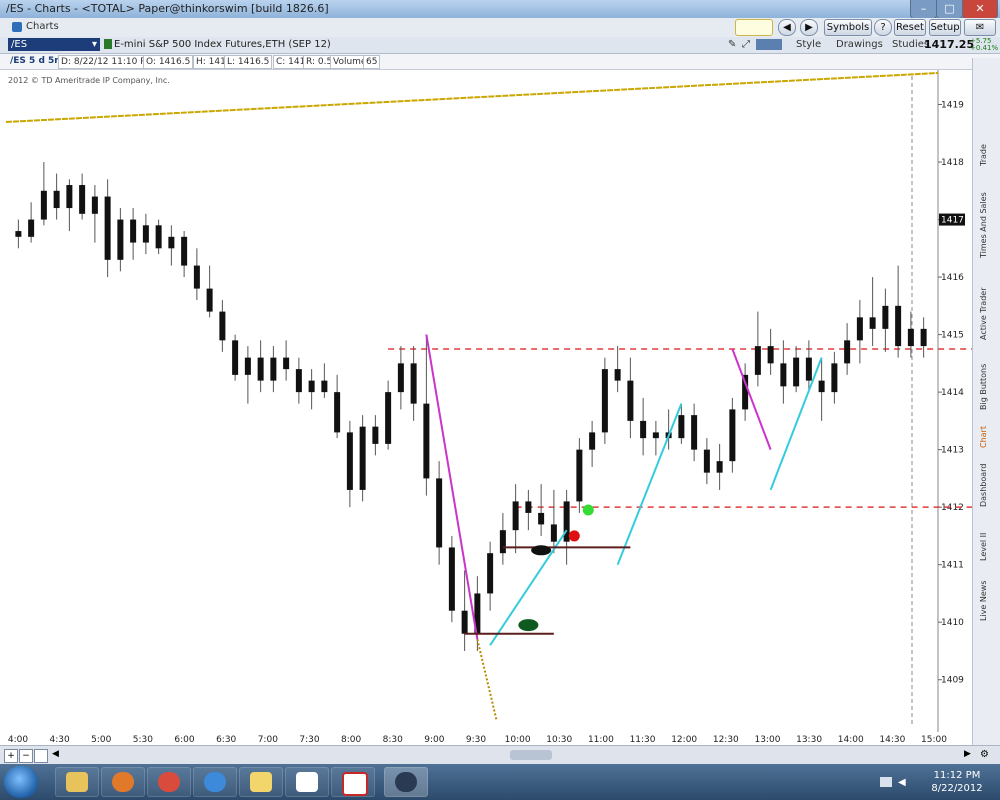 This screenshot has height=800, width=1000. I want to click on maximize-button: □, so click(949, 9).